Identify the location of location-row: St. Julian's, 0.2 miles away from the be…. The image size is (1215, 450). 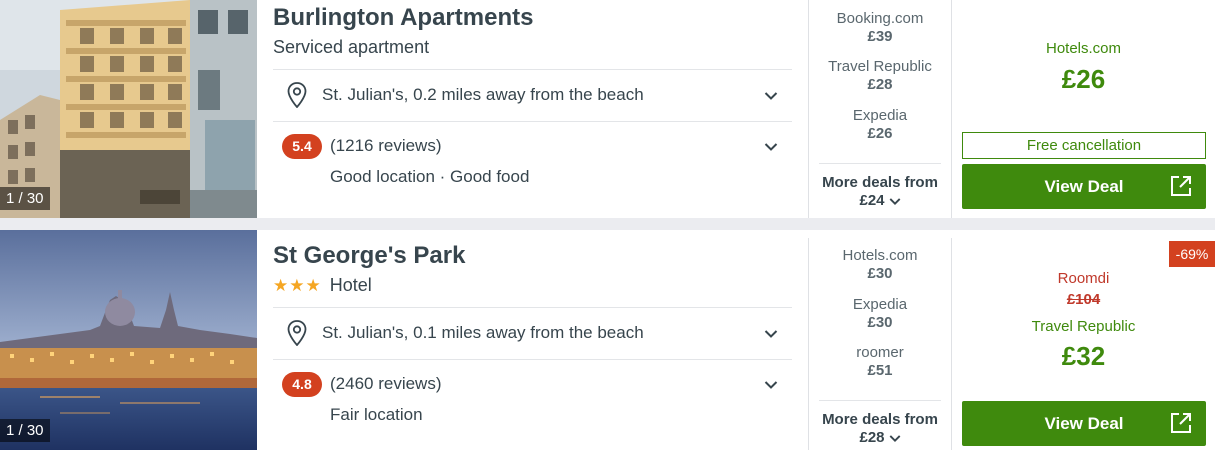
(532, 95).